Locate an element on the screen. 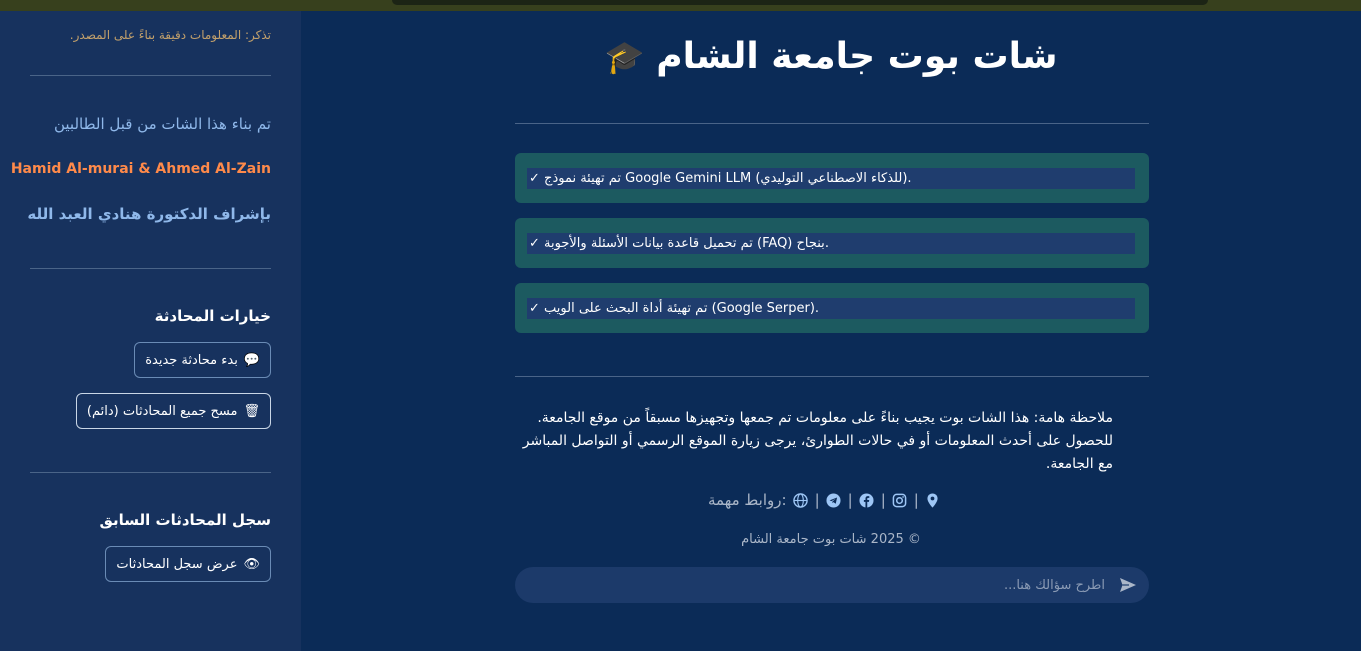 This screenshot has width=1361, height=651. view-history-button: 👁 عرض سجل المحادثات is located at coordinates (188, 564).